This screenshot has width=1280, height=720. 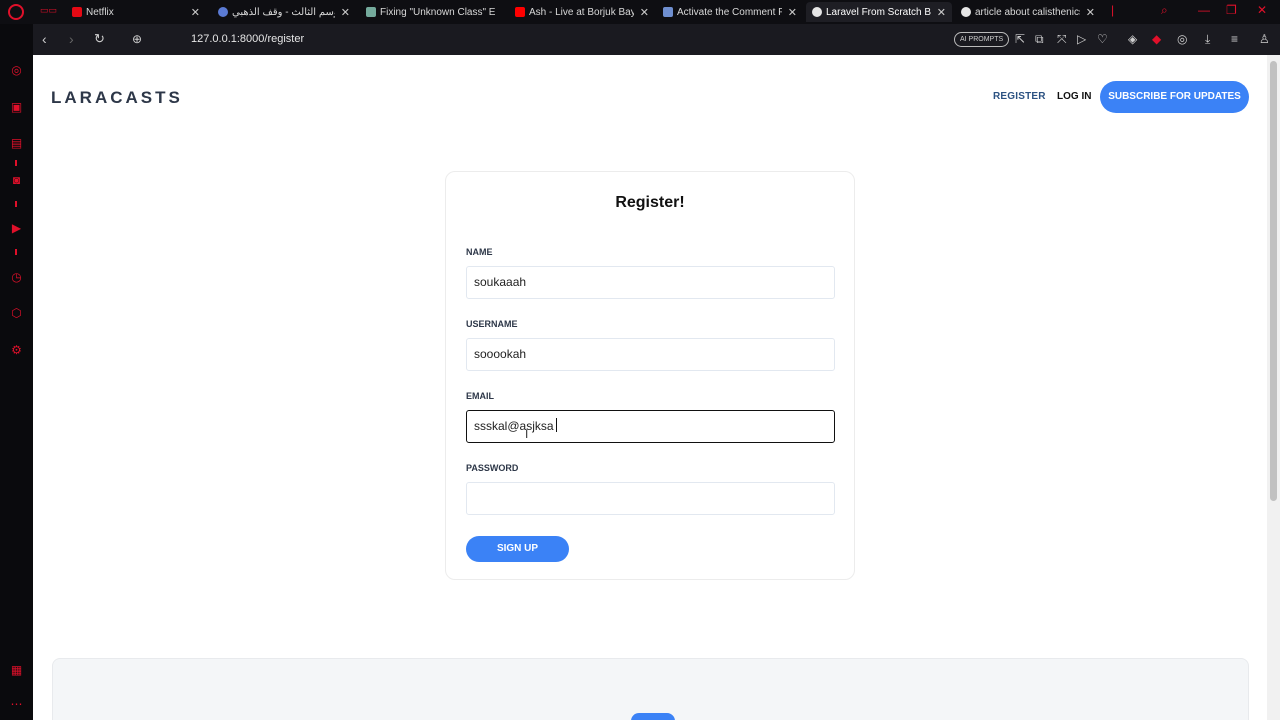 I want to click on pinboard-icon: ▦, so click(x=16, y=670).